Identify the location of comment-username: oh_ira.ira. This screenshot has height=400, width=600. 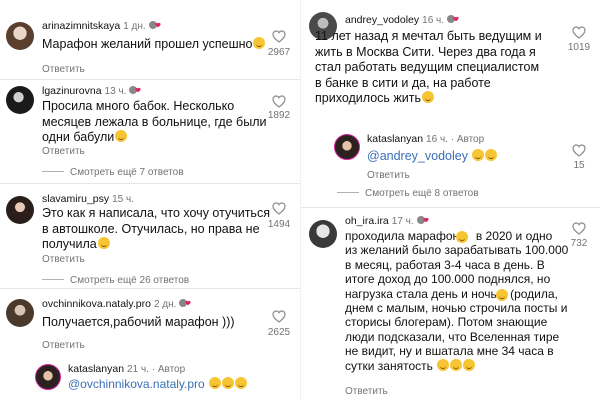
(367, 221).